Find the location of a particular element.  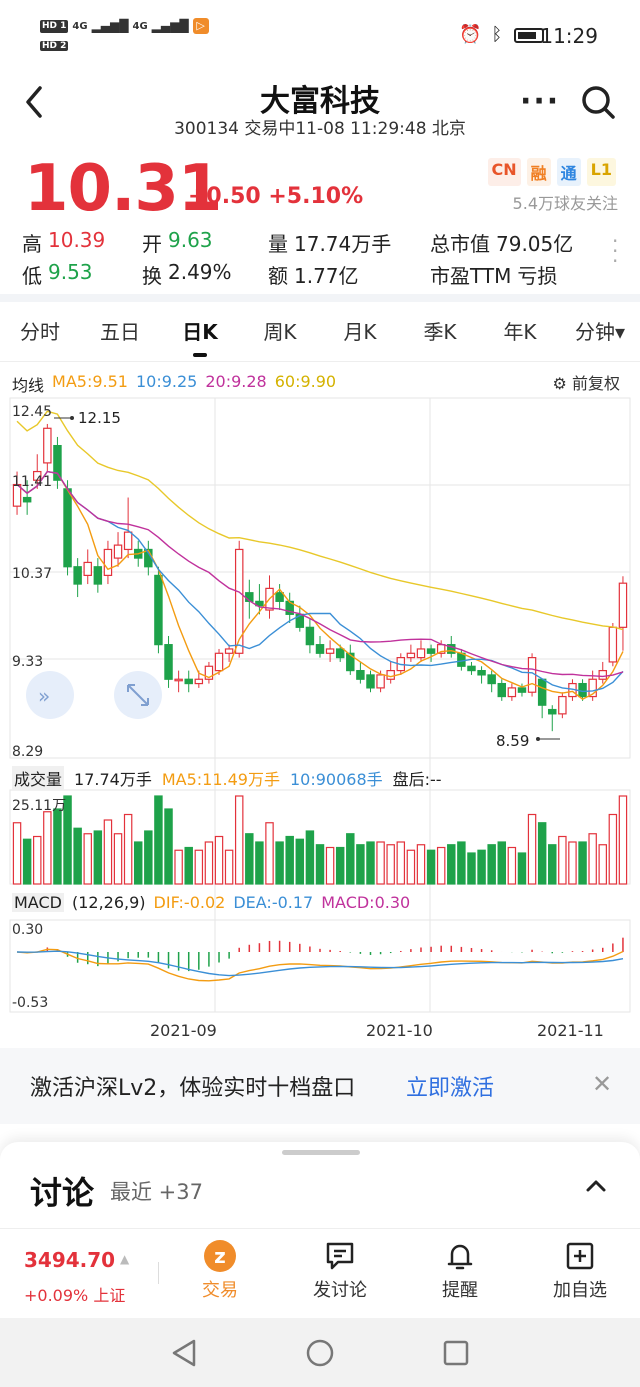

badge-cn: CN is located at coordinates (504, 172).